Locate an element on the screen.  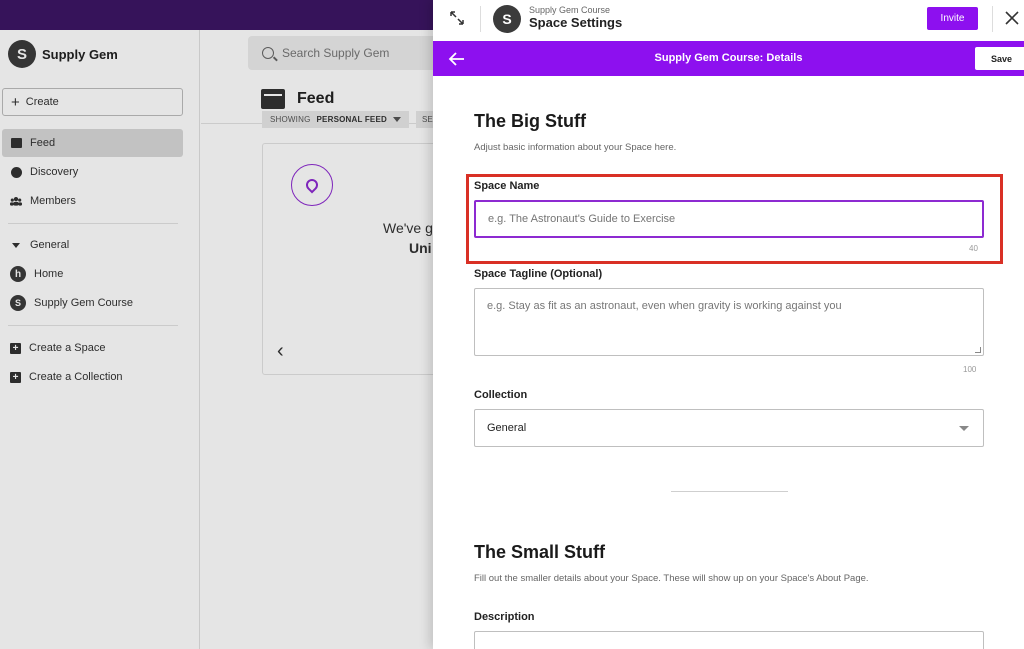
section-divider is located at coordinates (729, 491).